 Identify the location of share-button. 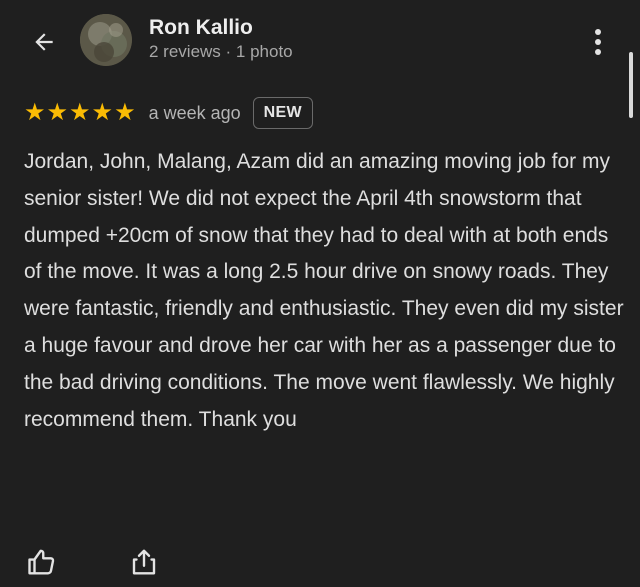
(144, 562).